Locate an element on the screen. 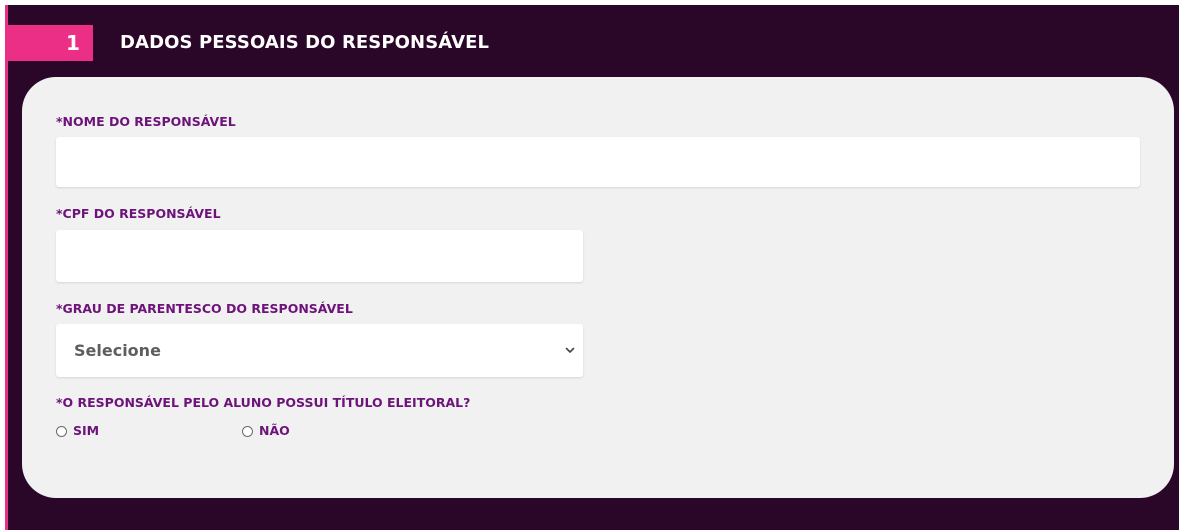  radio-nao-label: NÃO is located at coordinates (274, 430).